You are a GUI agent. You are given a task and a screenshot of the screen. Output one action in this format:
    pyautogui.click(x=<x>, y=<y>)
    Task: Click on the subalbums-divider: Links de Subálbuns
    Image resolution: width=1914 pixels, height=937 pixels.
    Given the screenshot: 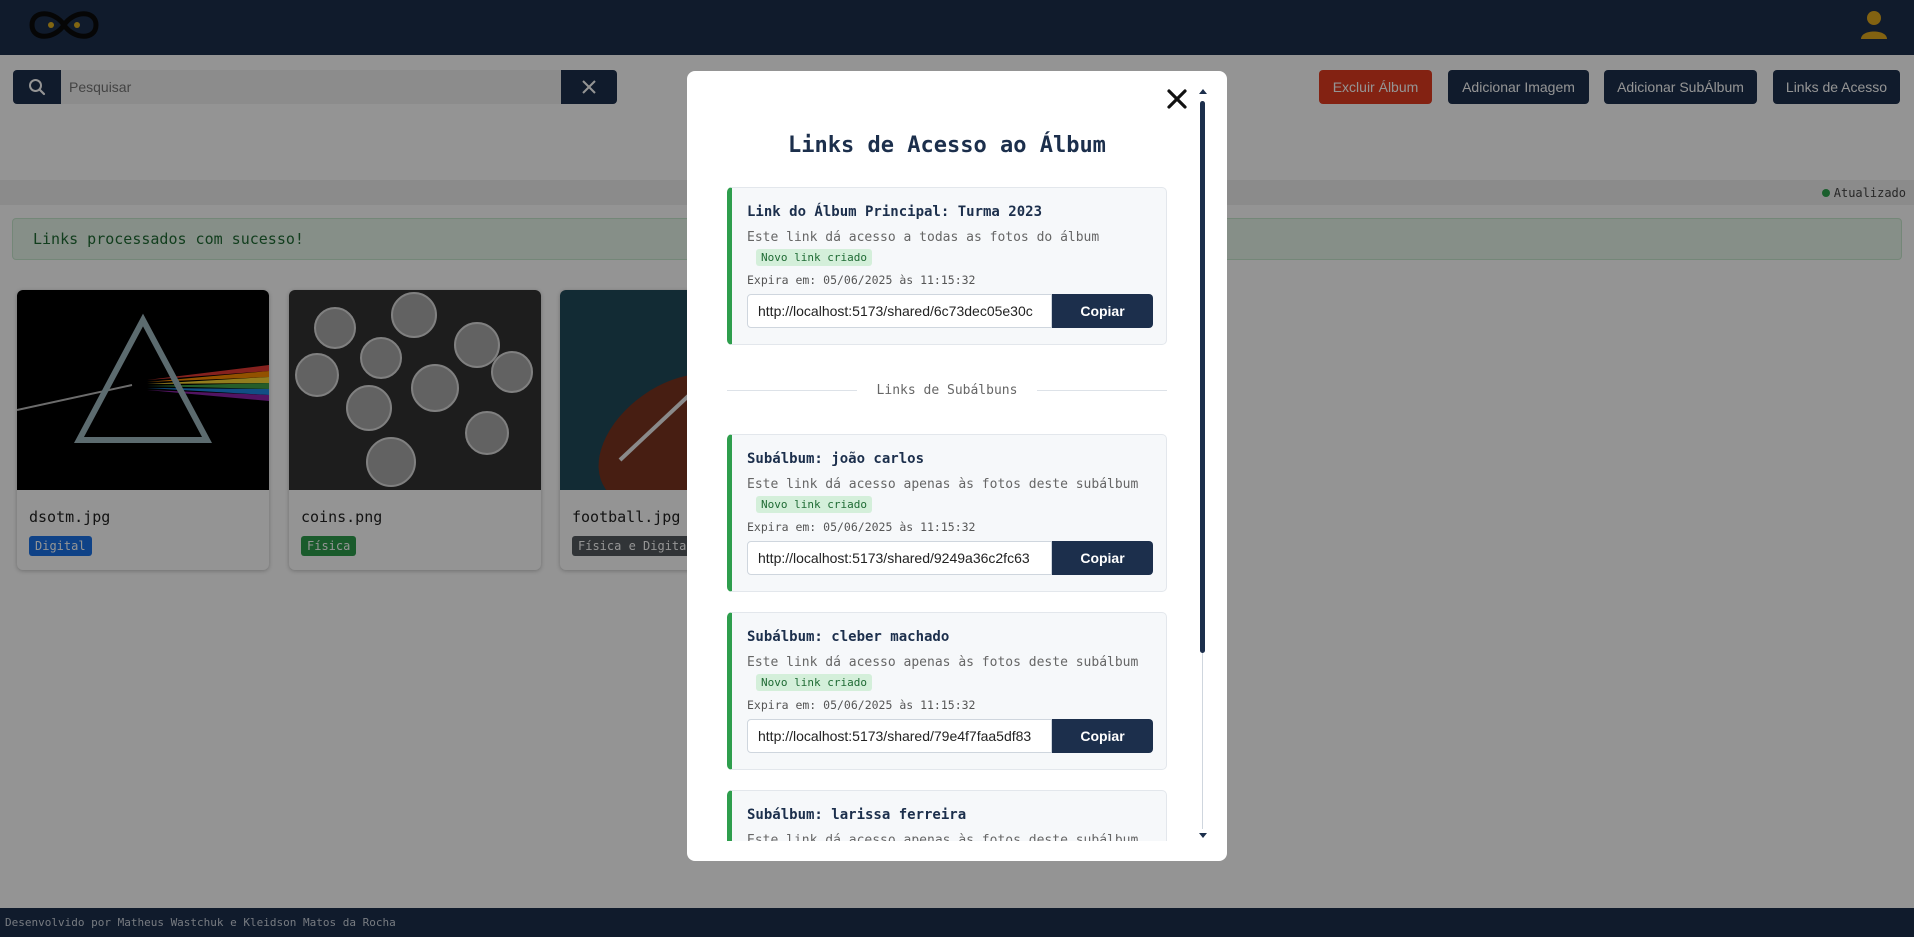 What is the action you would take?
    pyautogui.click(x=947, y=391)
    